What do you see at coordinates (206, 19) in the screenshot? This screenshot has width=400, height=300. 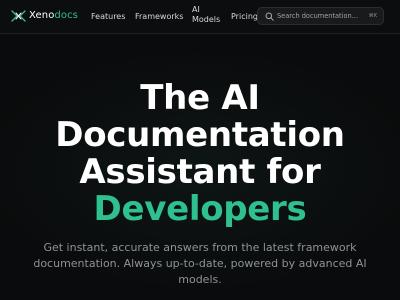 I see `nav-link-ai-models-line2: Models` at bounding box center [206, 19].